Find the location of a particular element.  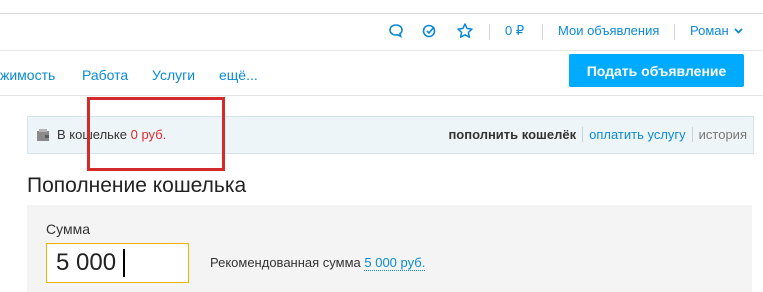

recommended-label: Рекомендованная сумма is located at coordinates (285, 262).